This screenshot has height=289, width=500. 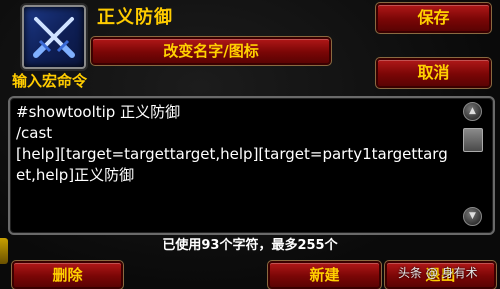 I want to click on crossed-swords-icon, so click(x=54, y=37).